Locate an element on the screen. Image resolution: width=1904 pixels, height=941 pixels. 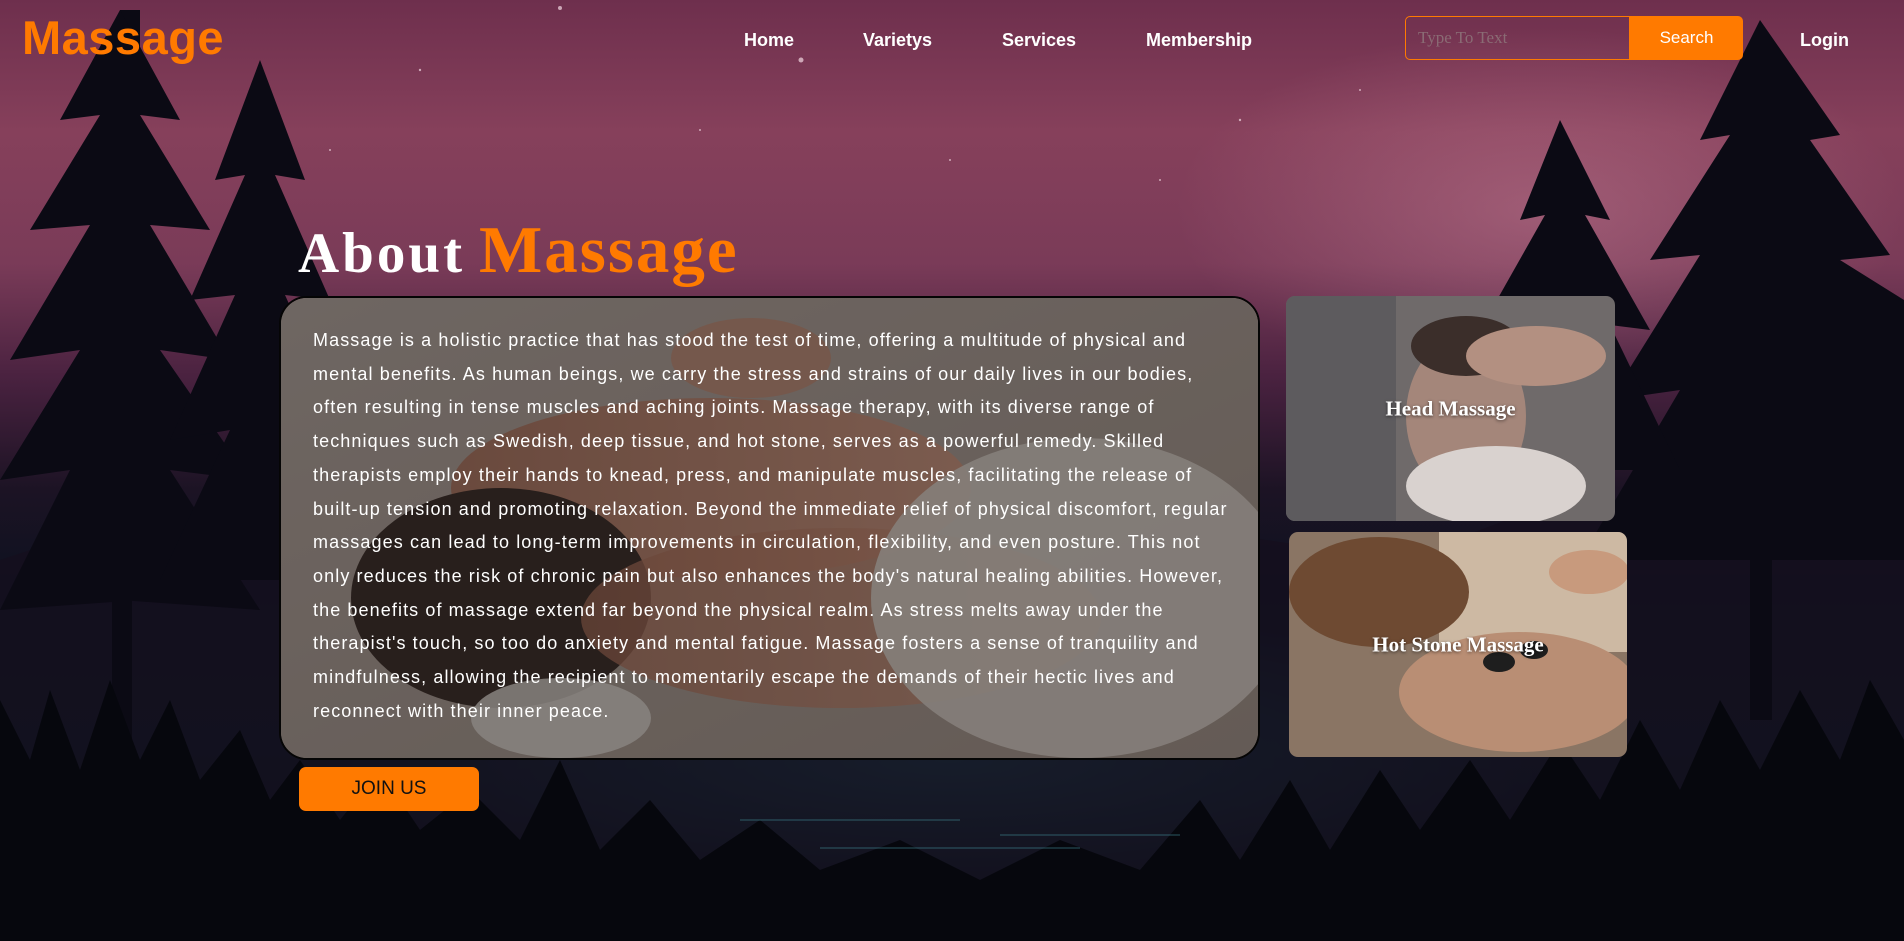
search-input is located at coordinates (1517, 38).